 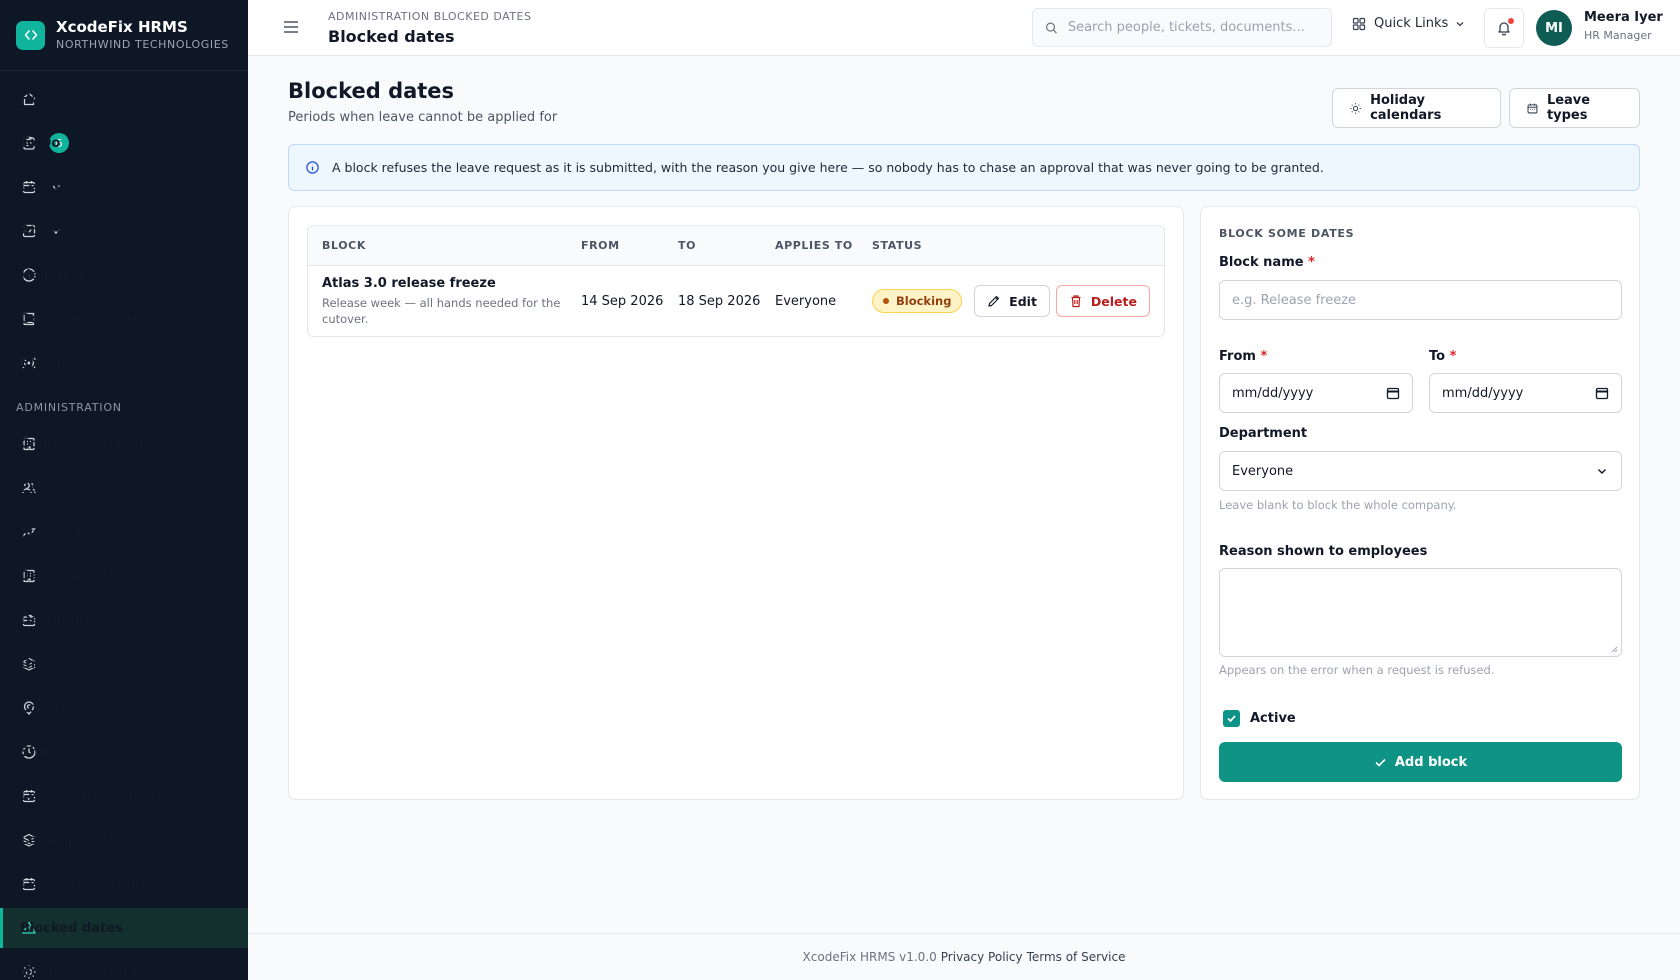 What do you see at coordinates (1193, 27) in the screenshot?
I see `search-input` at bounding box center [1193, 27].